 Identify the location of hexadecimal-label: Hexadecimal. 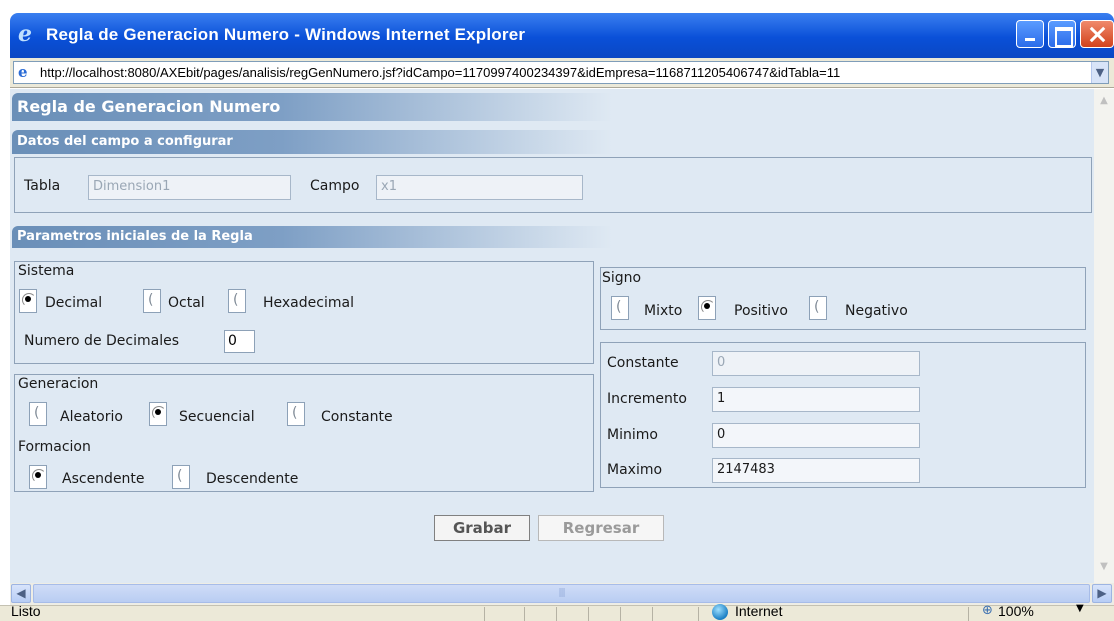
(308, 303).